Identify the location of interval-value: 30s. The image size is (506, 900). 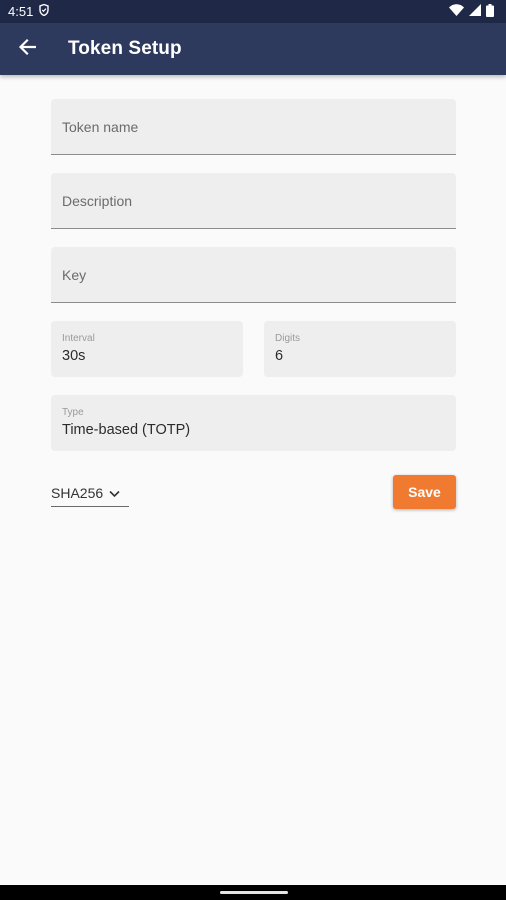
(74, 356).